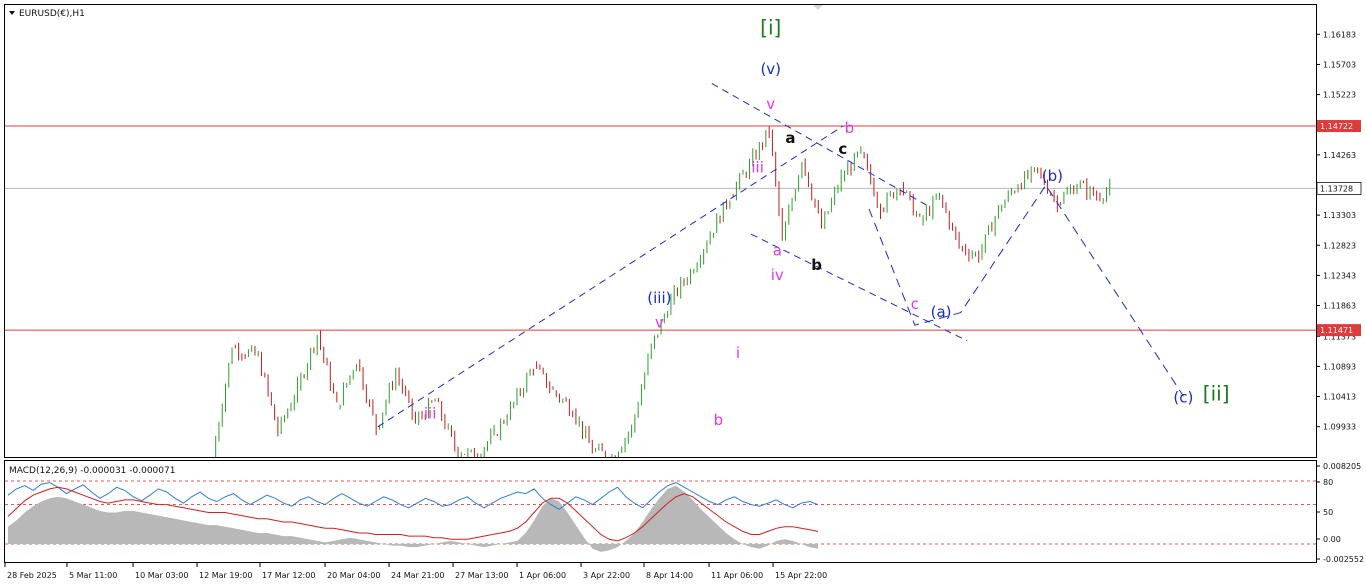 This screenshot has height=588, width=1366. I want to click on price-tick-label: 1.12823, so click(1339, 245).